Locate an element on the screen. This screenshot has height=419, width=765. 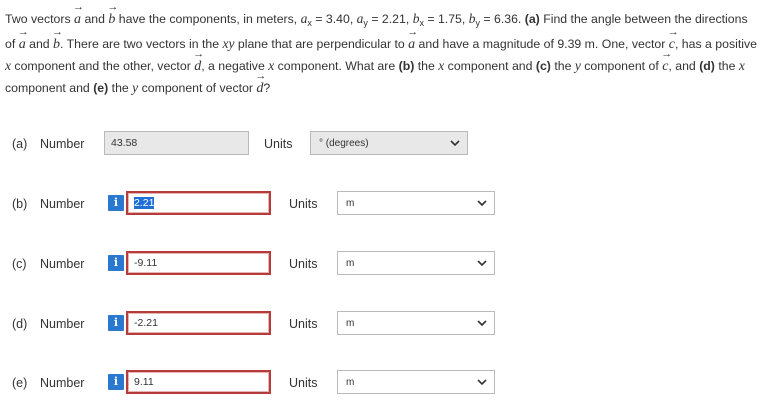
vector-a: → a is located at coordinates (79, 14).